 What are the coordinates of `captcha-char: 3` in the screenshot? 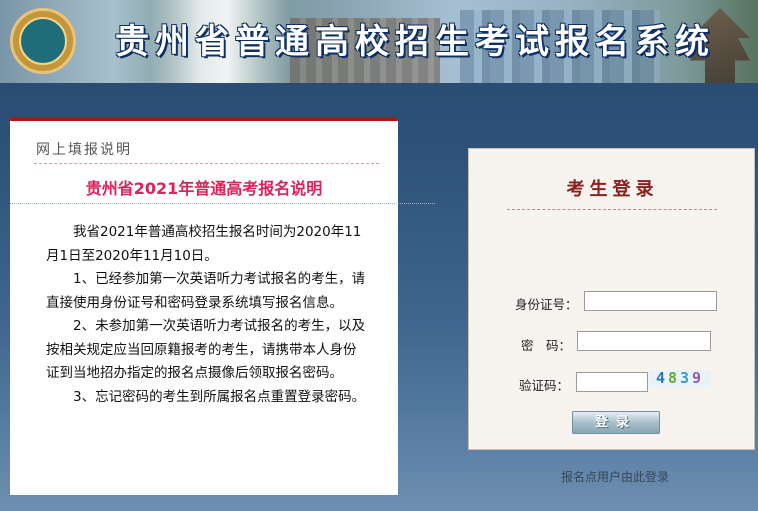 It's located at (686, 378).